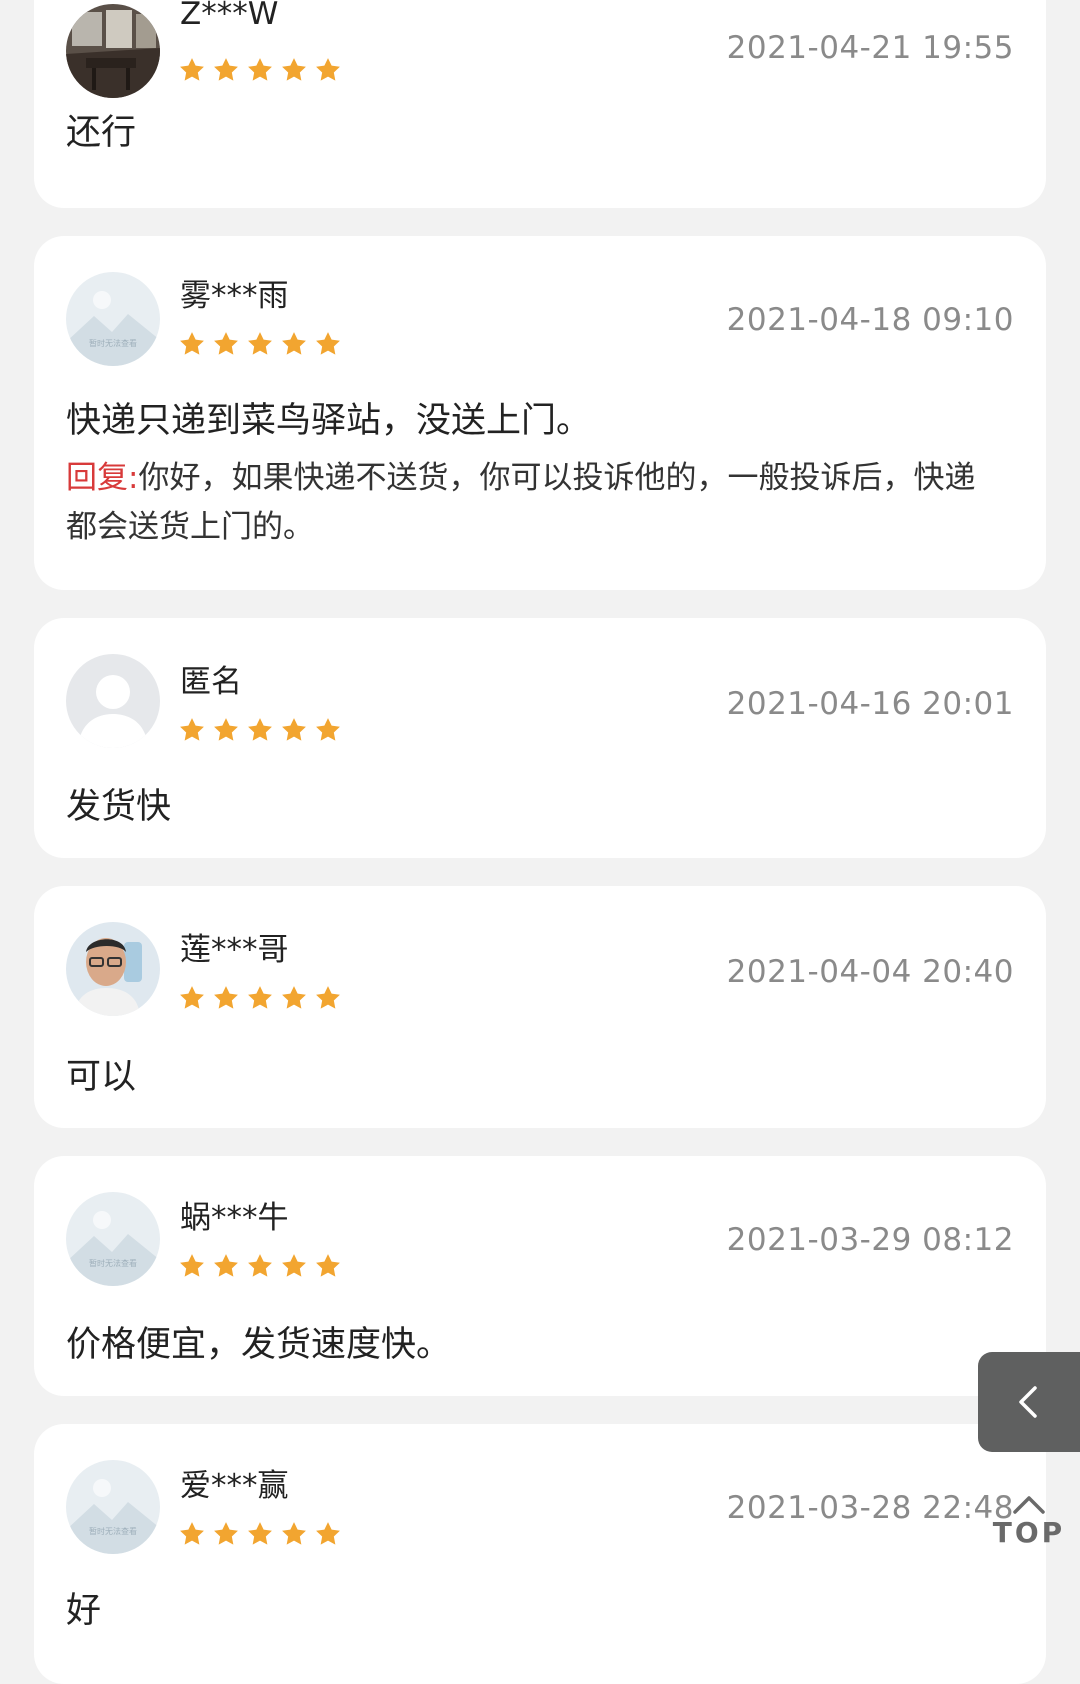 Image resolution: width=1080 pixels, height=1684 pixels. Describe the element at coordinates (329, 421) in the screenshot. I see `review-content: 快递只递到菜鸟驿站，没送上门。` at that location.